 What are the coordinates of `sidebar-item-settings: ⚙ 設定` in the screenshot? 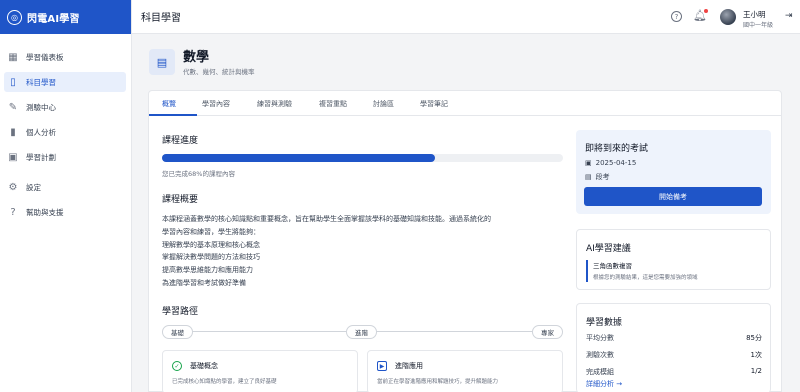 It's located at (65, 187).